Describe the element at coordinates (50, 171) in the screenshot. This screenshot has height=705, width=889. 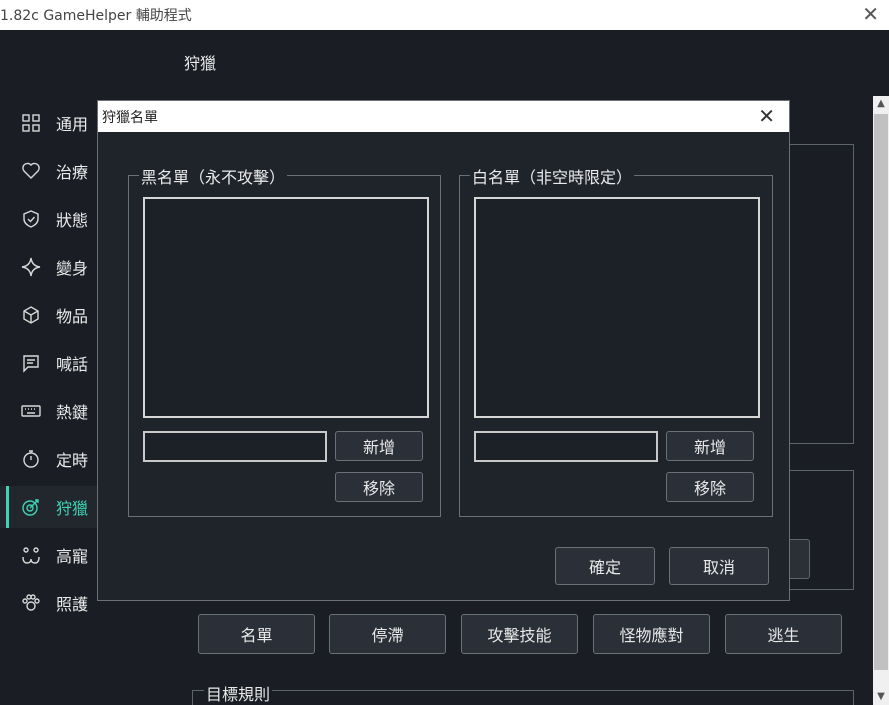
I see `sidebar-item-heal: 治療` at that location.